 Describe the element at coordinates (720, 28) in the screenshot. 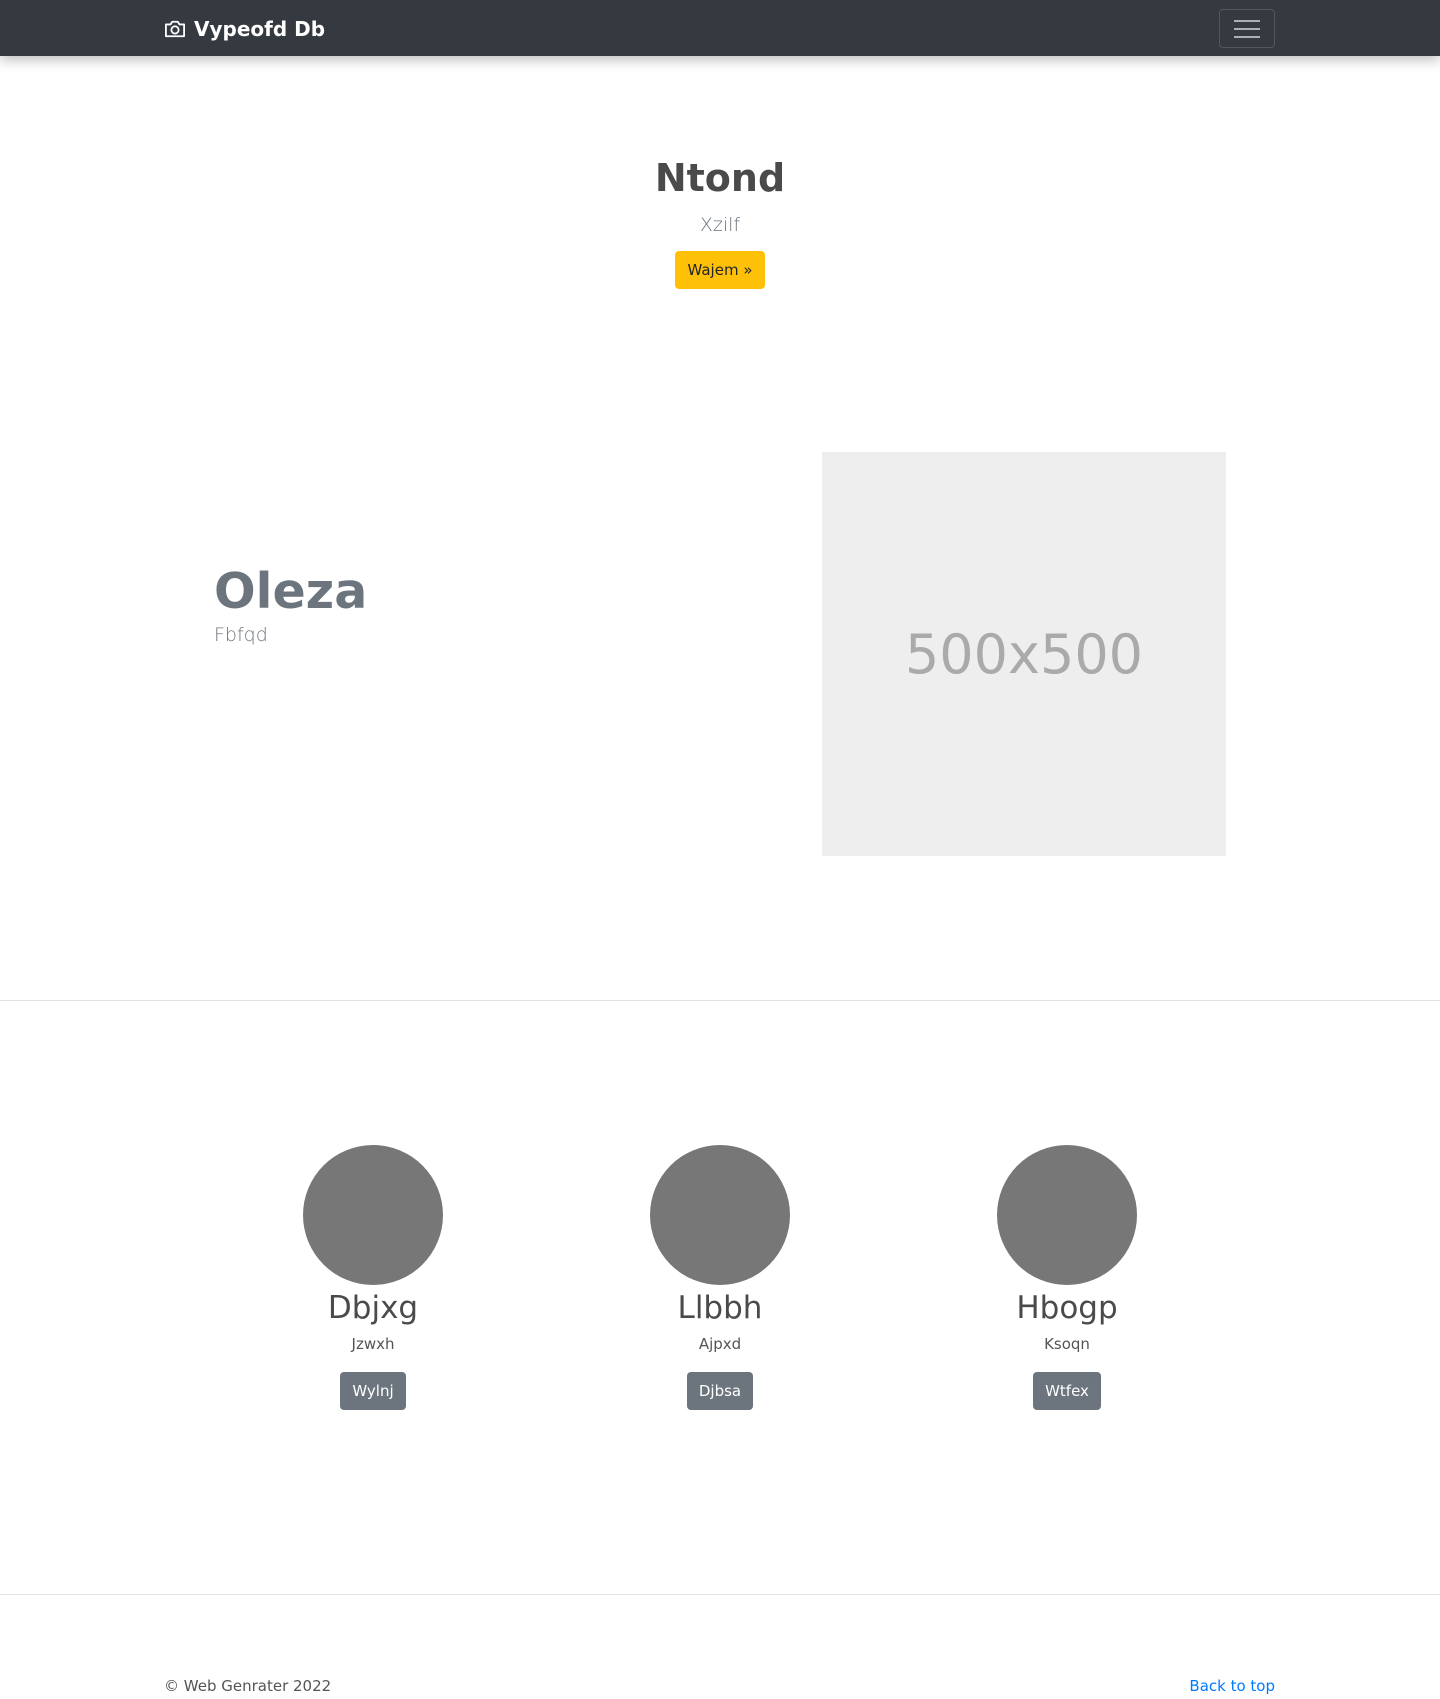

I see `navbar: Vypeofd Db` at that location.